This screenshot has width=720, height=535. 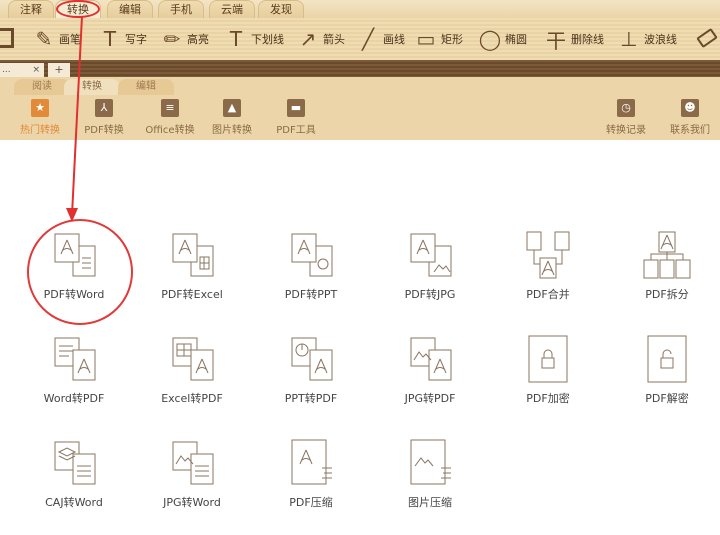 What do you see at coordinates (667, 255) in the screenshot?
I see `split-icon` at bounding box center [667, 255].